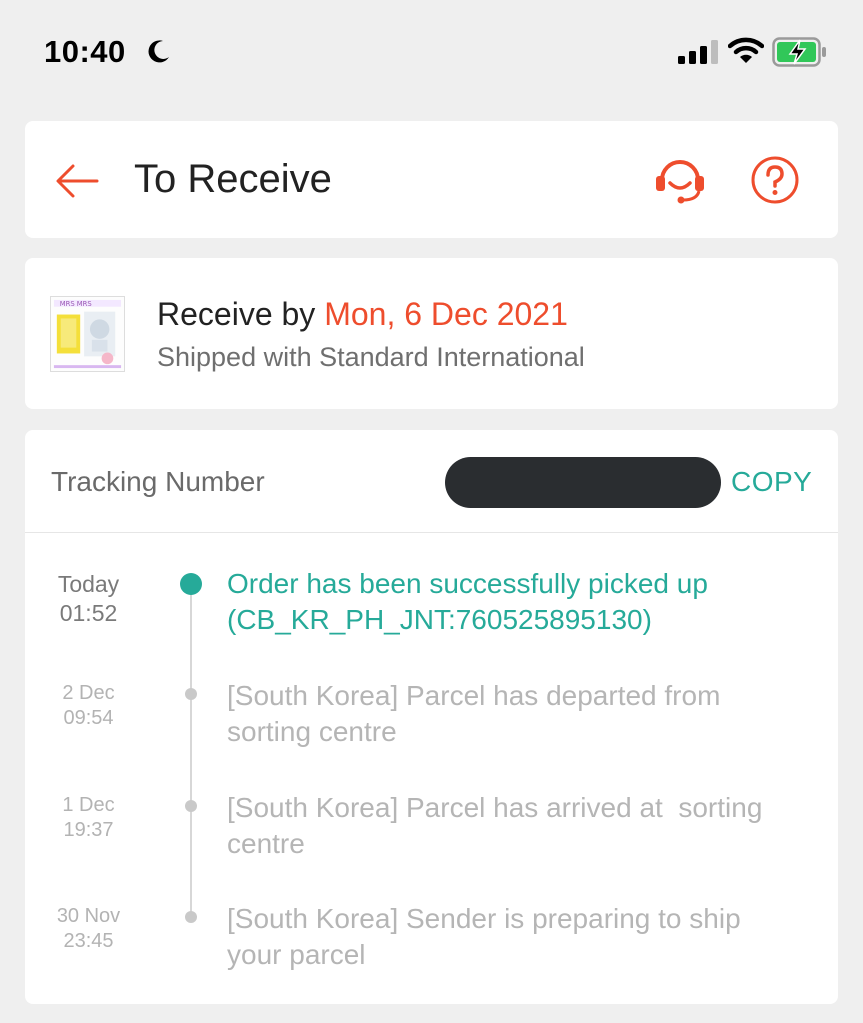  What do you see at coordinates (88, 706) in the screenshot?
I see `event-date: 2 Dec 09:54` at bounding box center [88, 706].